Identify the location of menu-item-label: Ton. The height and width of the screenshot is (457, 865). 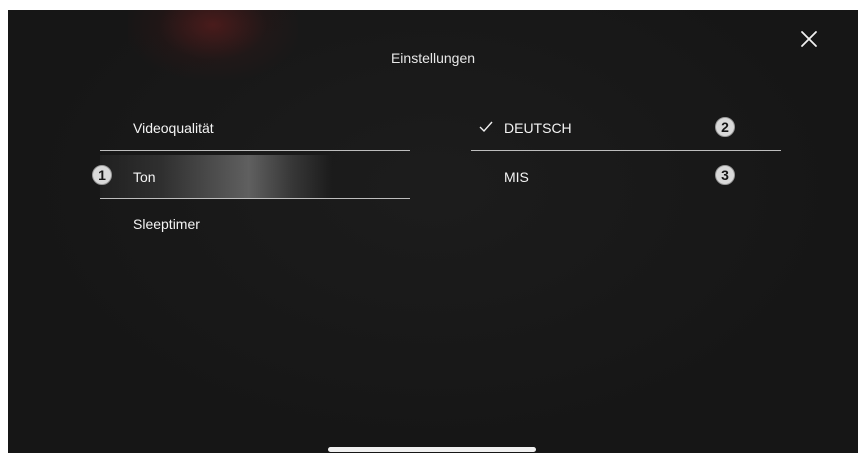
(144, 177).